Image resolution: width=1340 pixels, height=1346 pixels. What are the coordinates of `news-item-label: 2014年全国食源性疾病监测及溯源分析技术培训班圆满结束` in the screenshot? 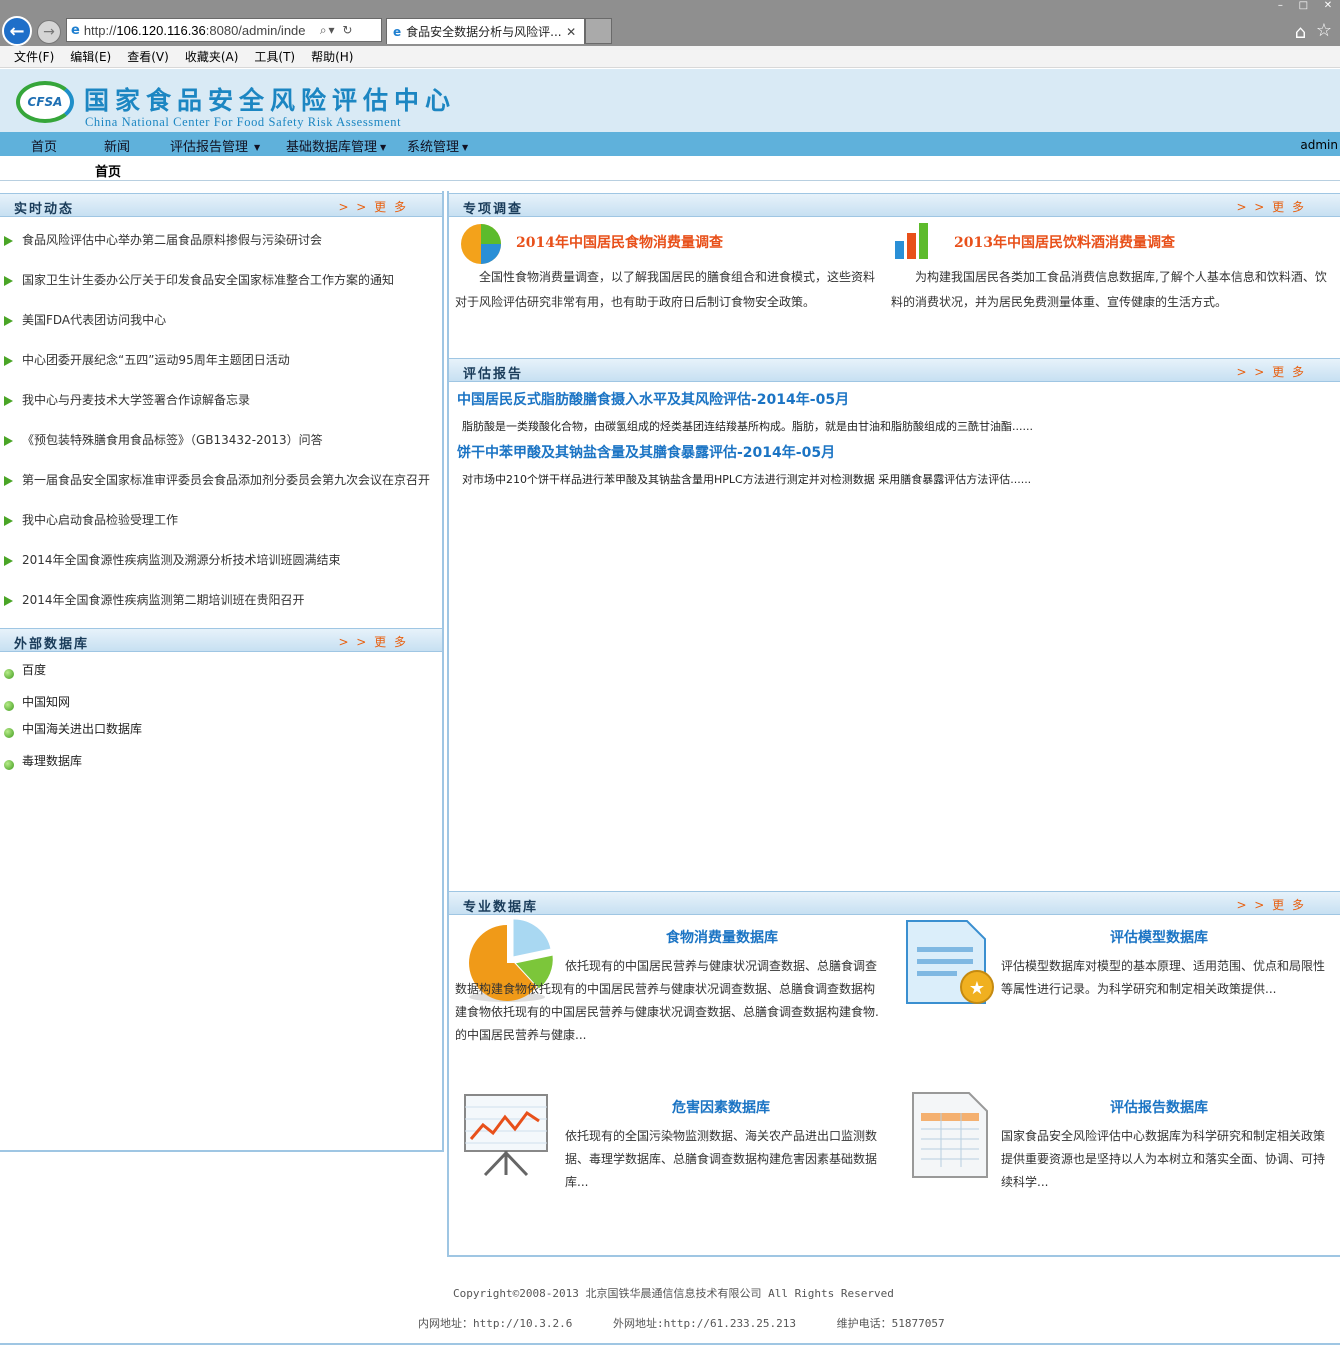 It's located at (181, 560).